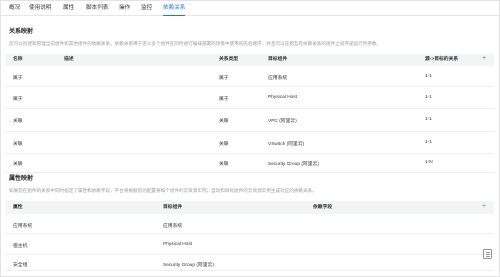 The height and width of the screenshot is (277, 500). What do you see at coordinates (250, 143) in the screenshot?
I see `table-row: 关联 关联 VSwitch (阿里云) 1-1` at bounding box center [250, 143].